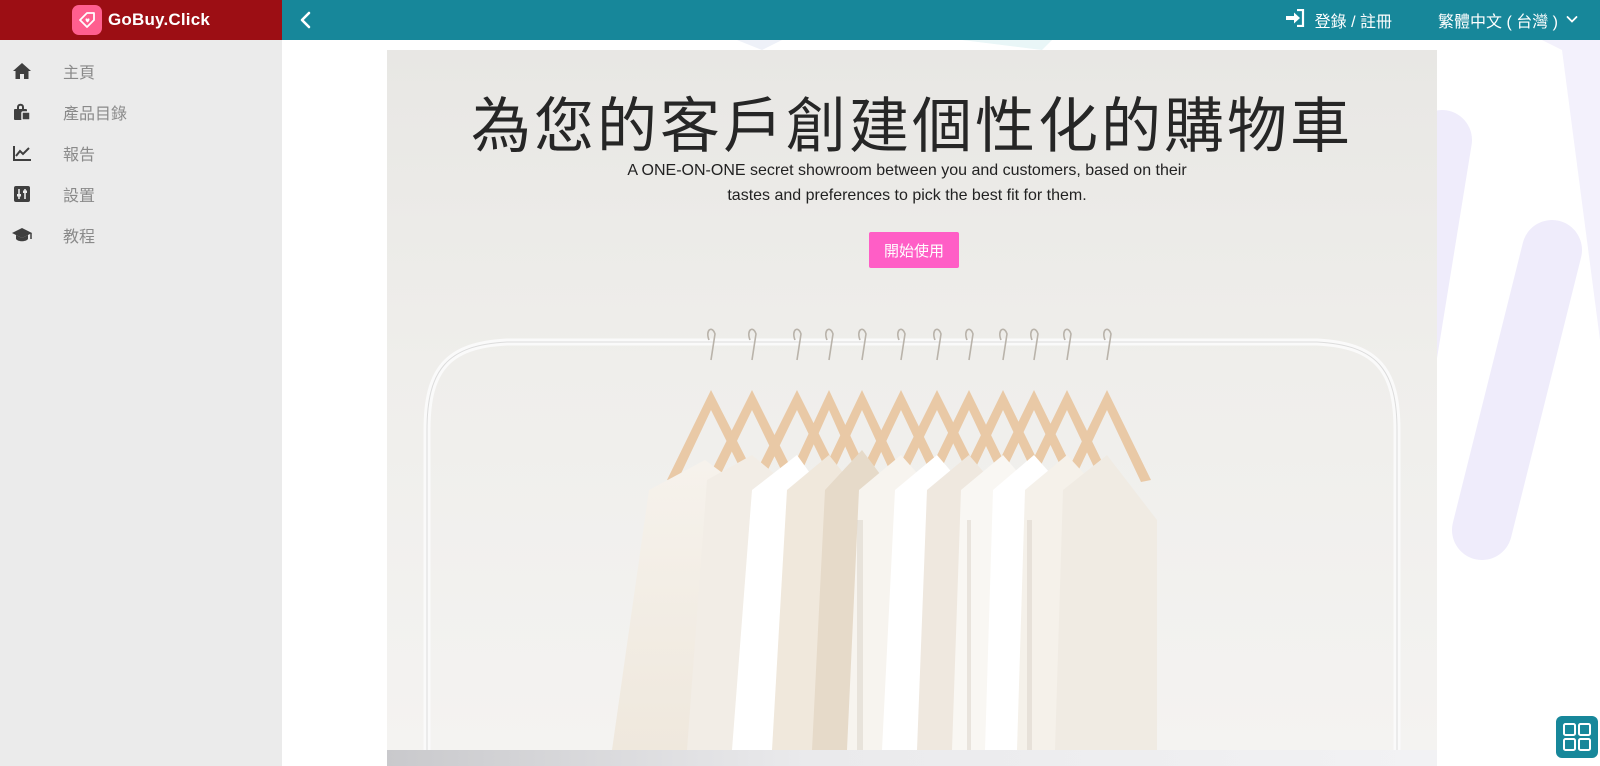 The height and width of the screenshot is (766, 1600). I want to click on home-icon, so click(22, 71).